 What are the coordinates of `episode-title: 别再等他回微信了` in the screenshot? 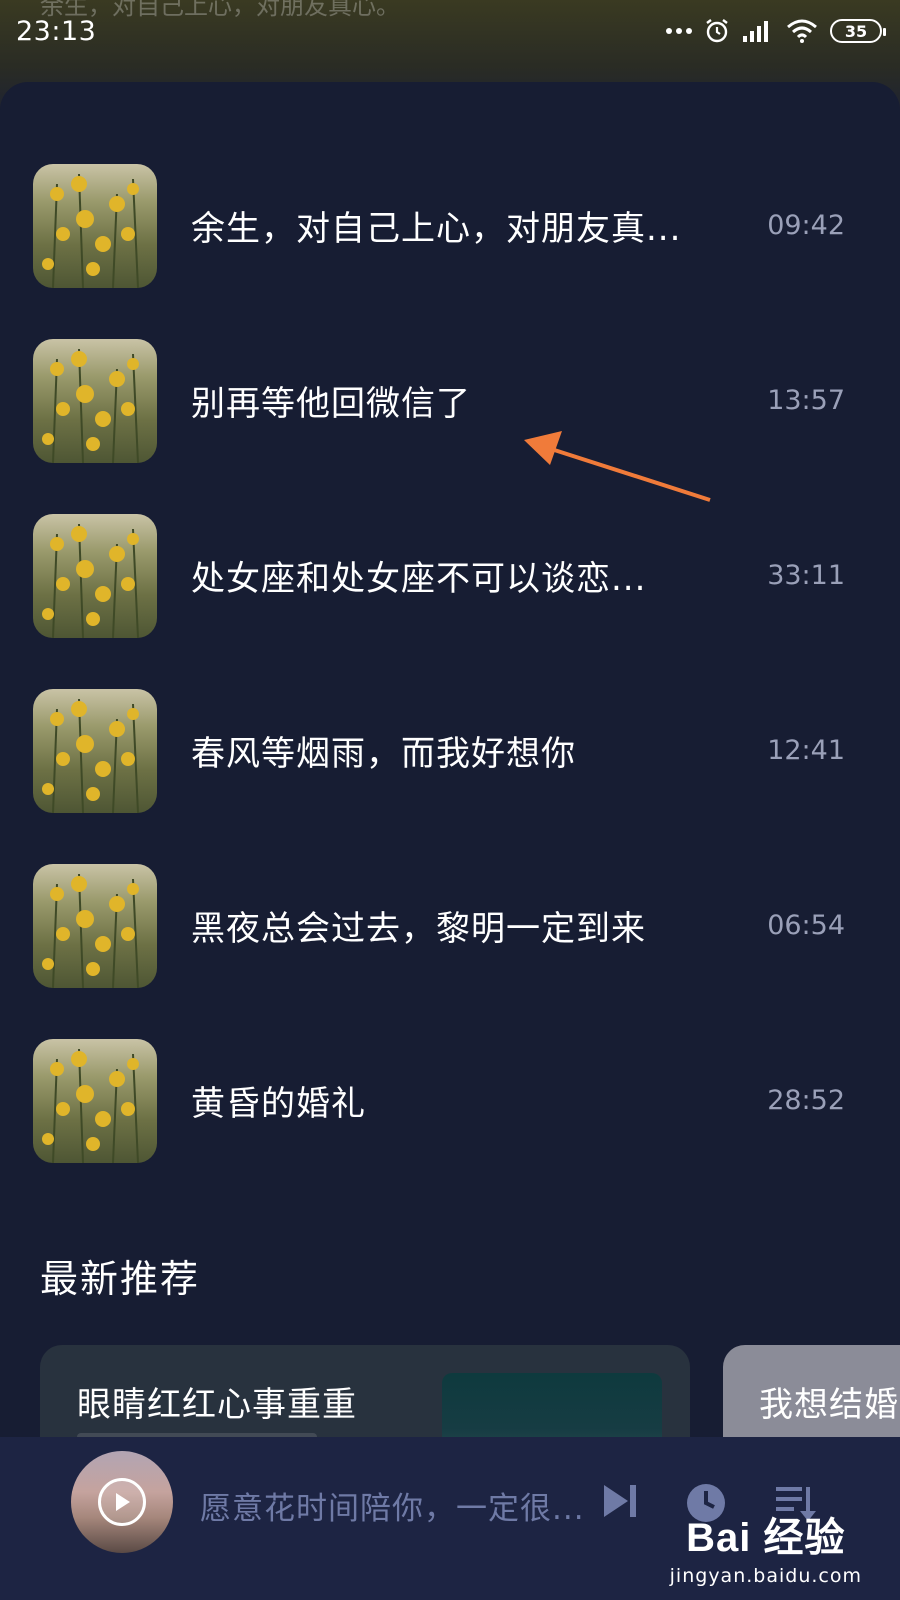 It's located at (331, 404).